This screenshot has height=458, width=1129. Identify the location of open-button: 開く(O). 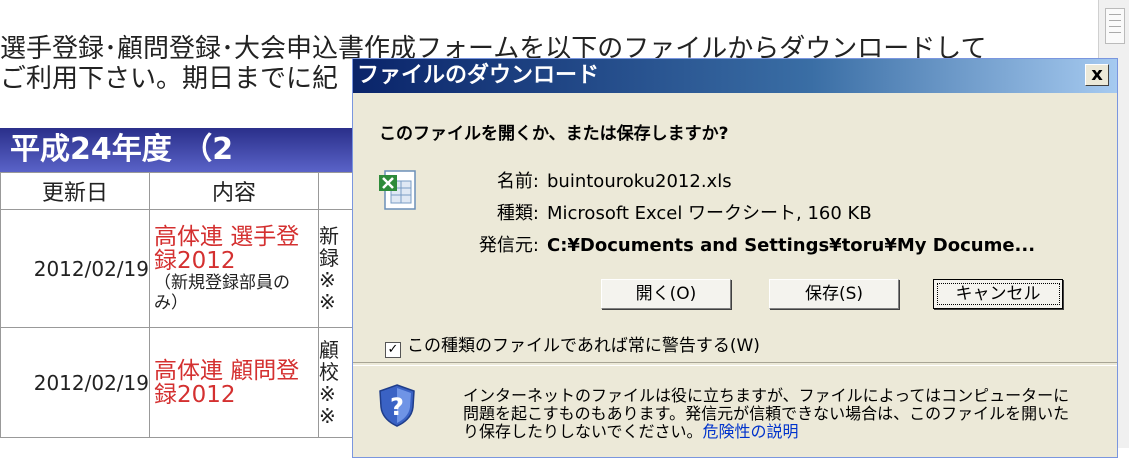
(666, 294).